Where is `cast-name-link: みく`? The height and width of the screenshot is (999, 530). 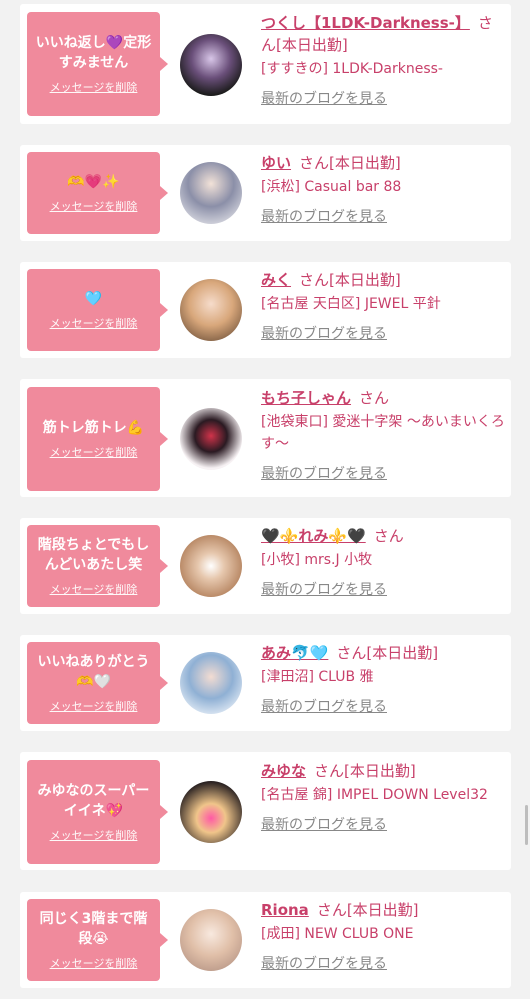
cast-name-link: みく is located at coordinates (276, 280).